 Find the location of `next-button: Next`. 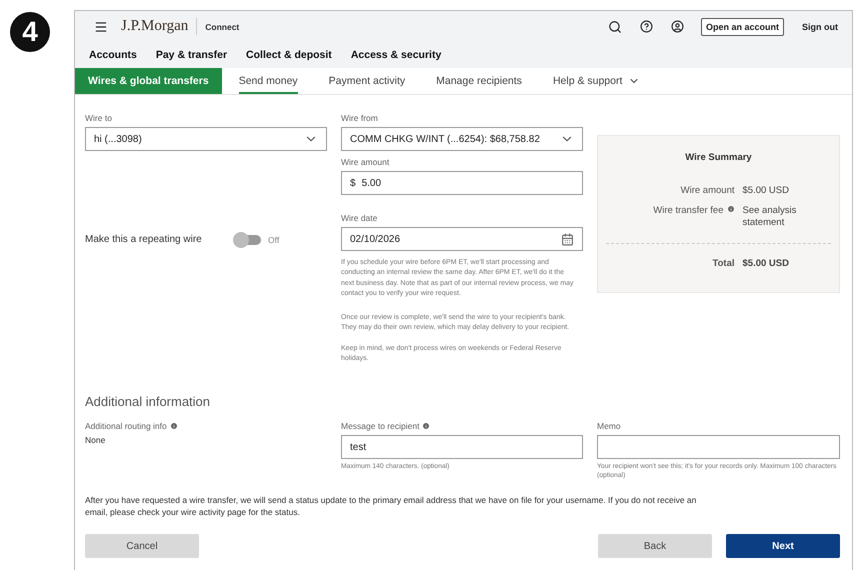

next-button: Next is located at coordinates (783, 546).